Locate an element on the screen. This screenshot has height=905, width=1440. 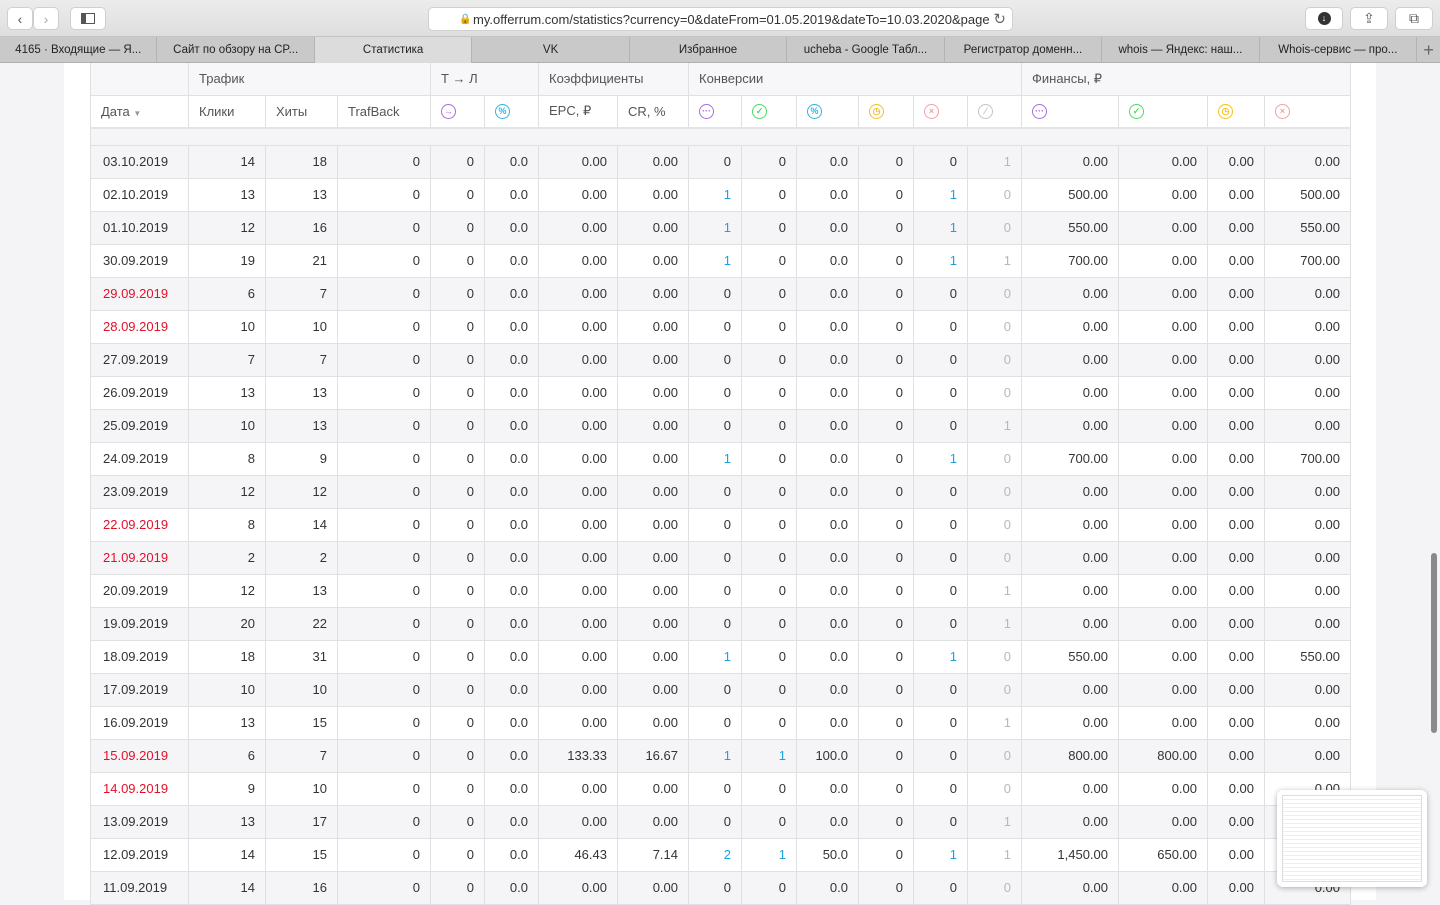
col-trafback: TrafBack is located at coordinates (384, 111).